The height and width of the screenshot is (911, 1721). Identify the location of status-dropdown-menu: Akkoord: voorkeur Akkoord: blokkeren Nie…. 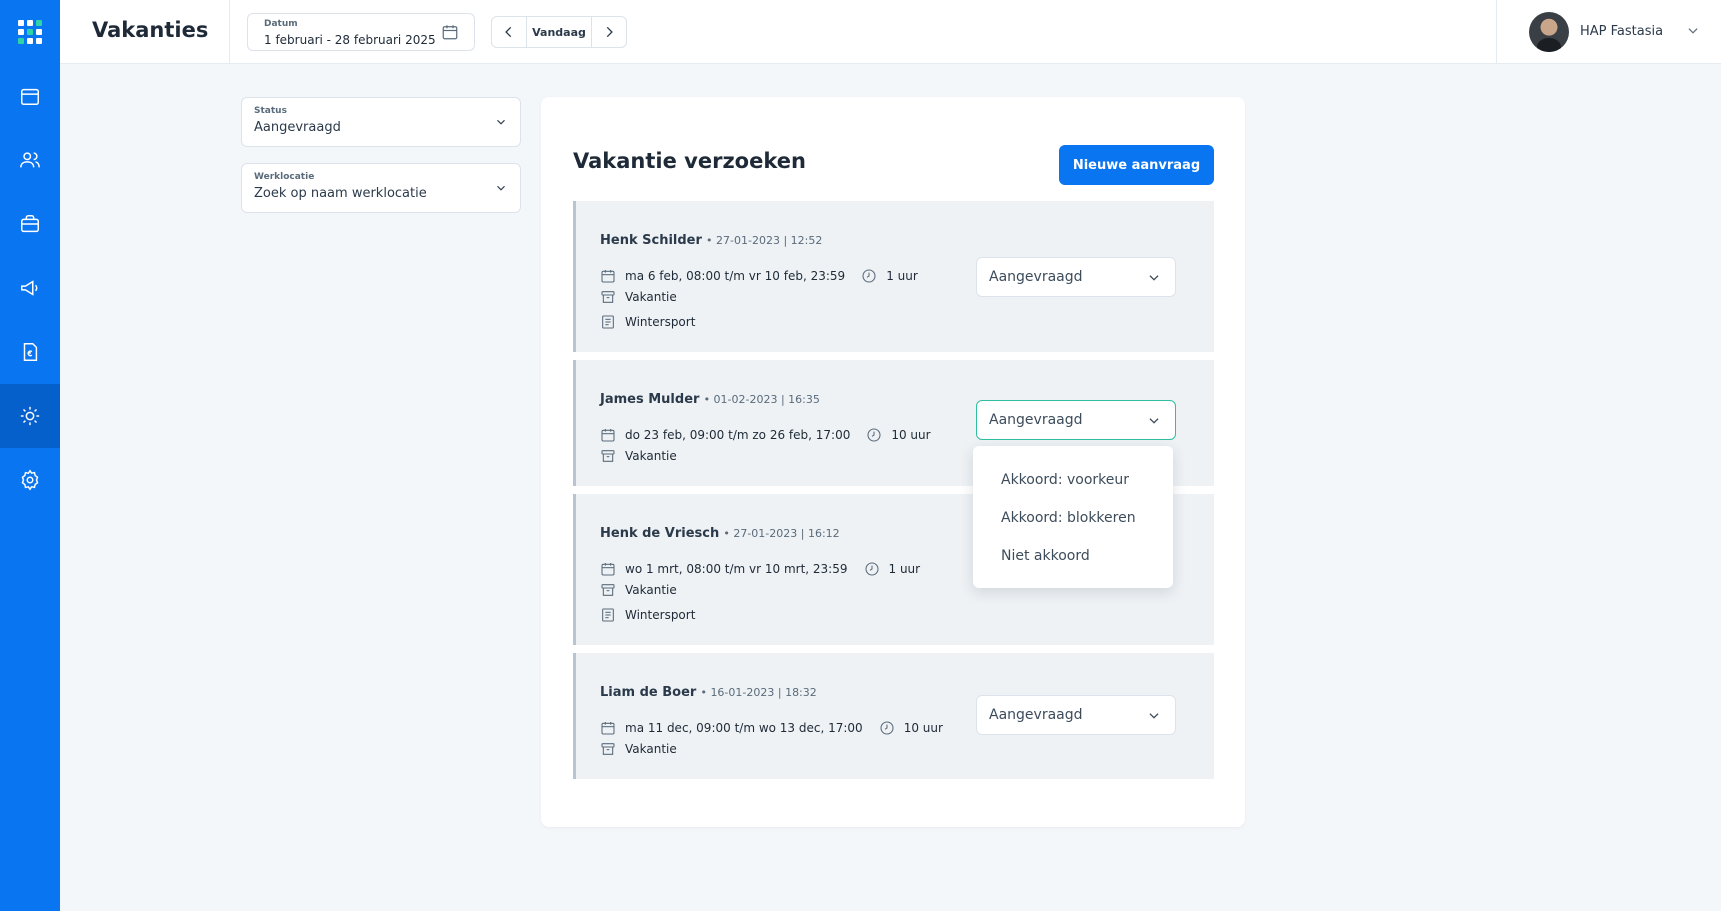
(1073, 517).